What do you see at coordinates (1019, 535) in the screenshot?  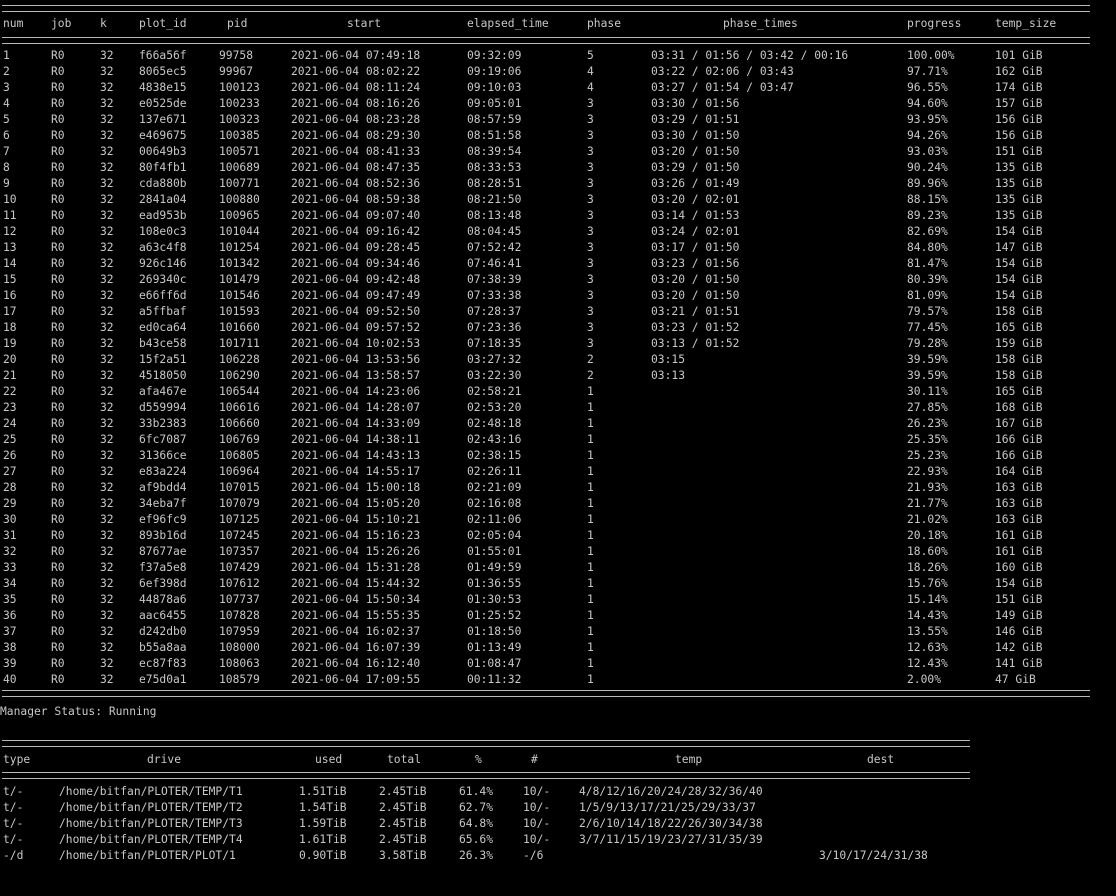 I see `cell-temp-size: 161 GiB` at bounding box center [1019, 535].